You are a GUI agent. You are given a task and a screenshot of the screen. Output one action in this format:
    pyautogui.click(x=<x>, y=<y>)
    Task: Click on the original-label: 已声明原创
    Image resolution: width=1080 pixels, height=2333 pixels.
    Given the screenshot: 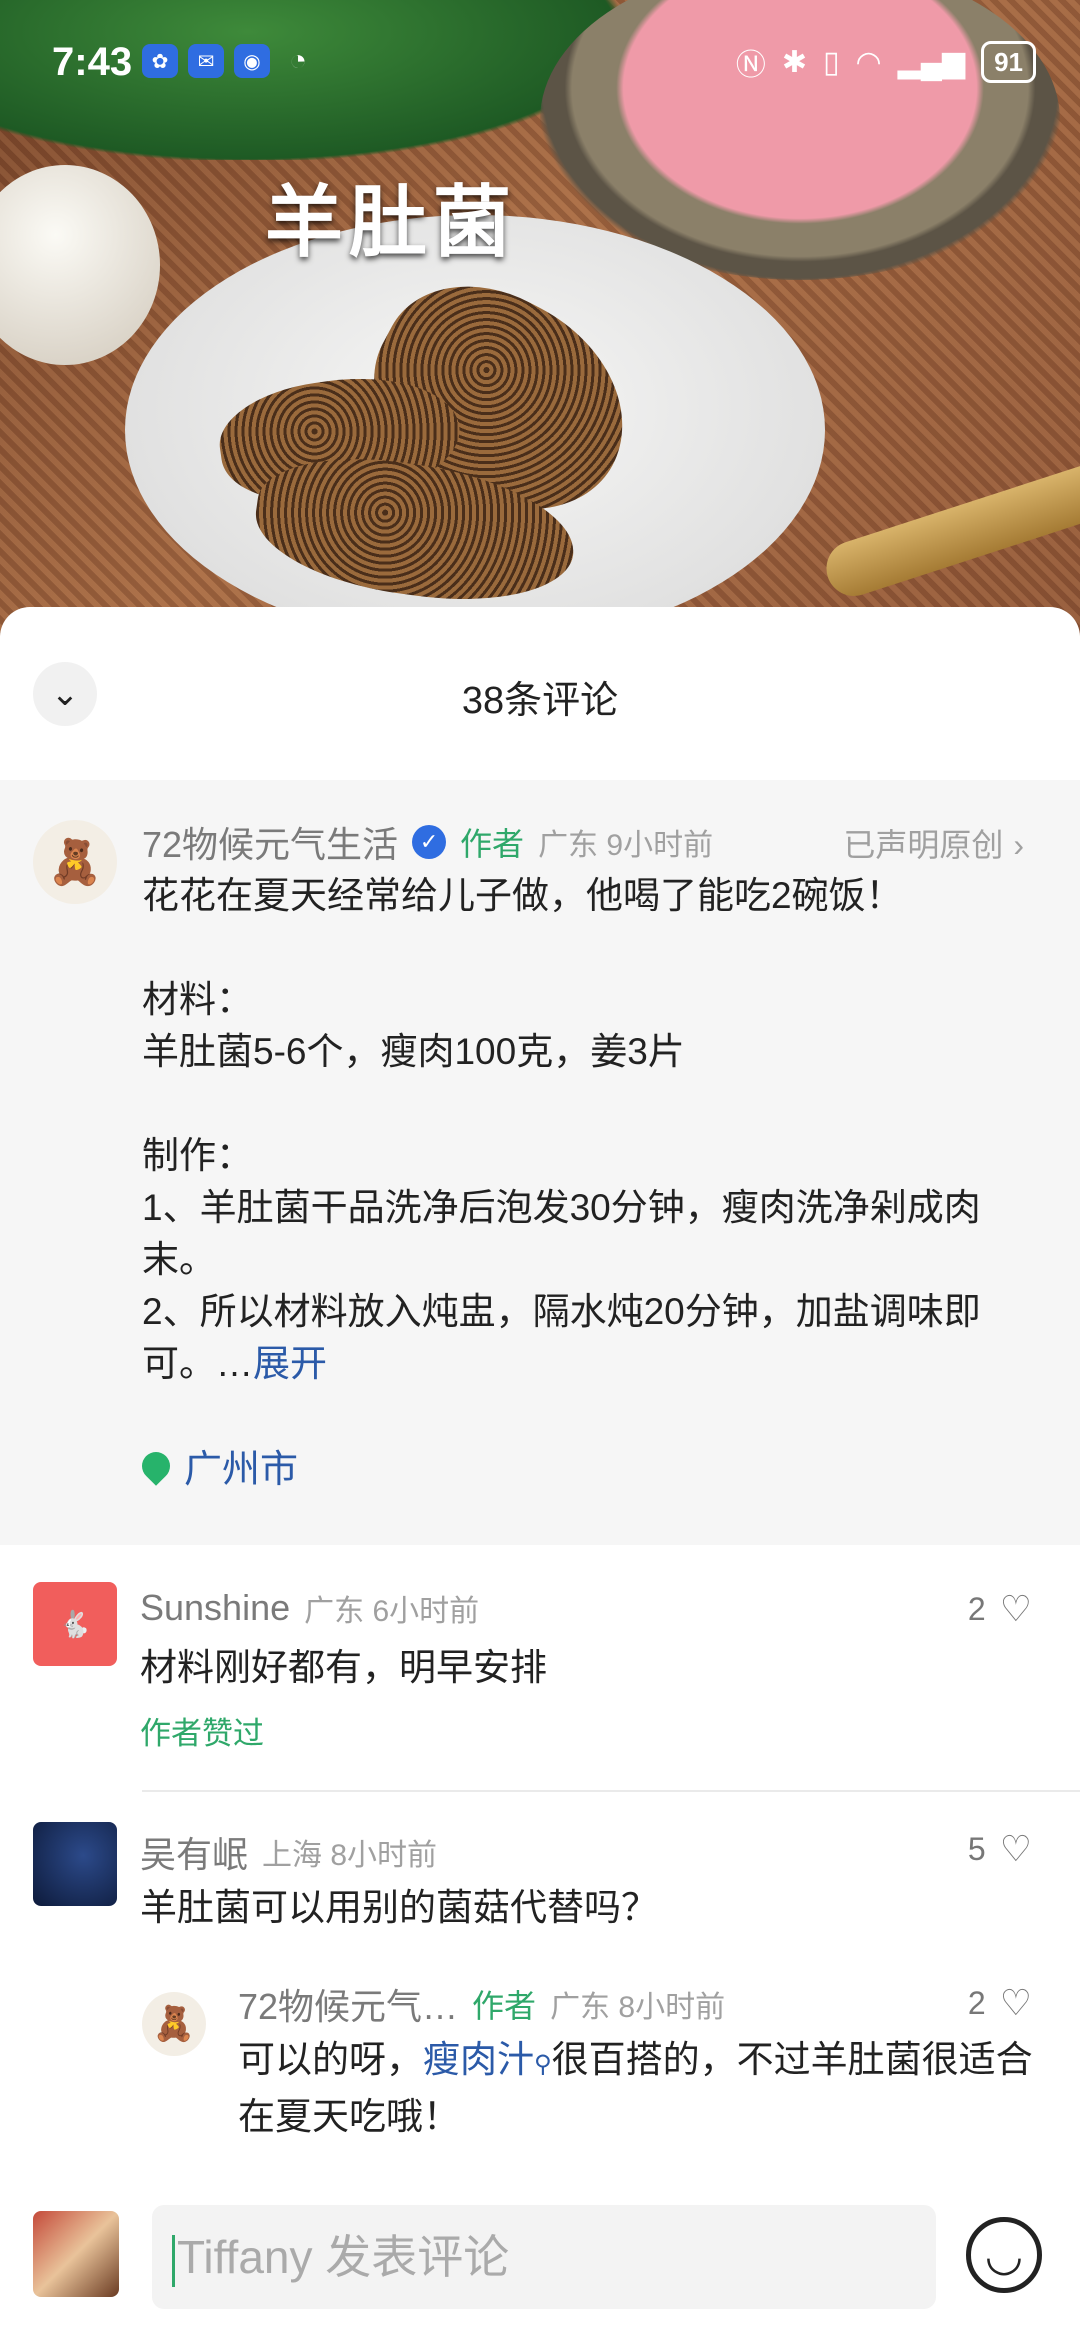 What is the action you would take?
    pyautogui.click(x=923, y=845)
    